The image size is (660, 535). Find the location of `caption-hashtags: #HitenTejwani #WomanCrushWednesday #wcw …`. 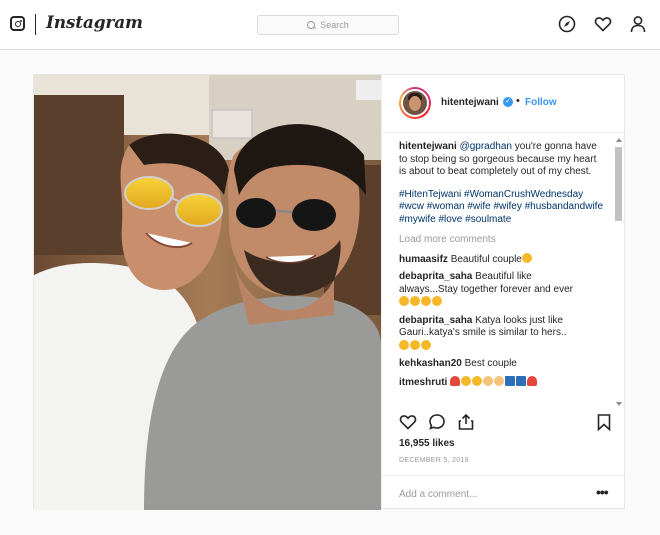

caption-hashtags: #HitenTejwani #WomanCrushWednesday #wcw … is located at coordinates (501, 208).